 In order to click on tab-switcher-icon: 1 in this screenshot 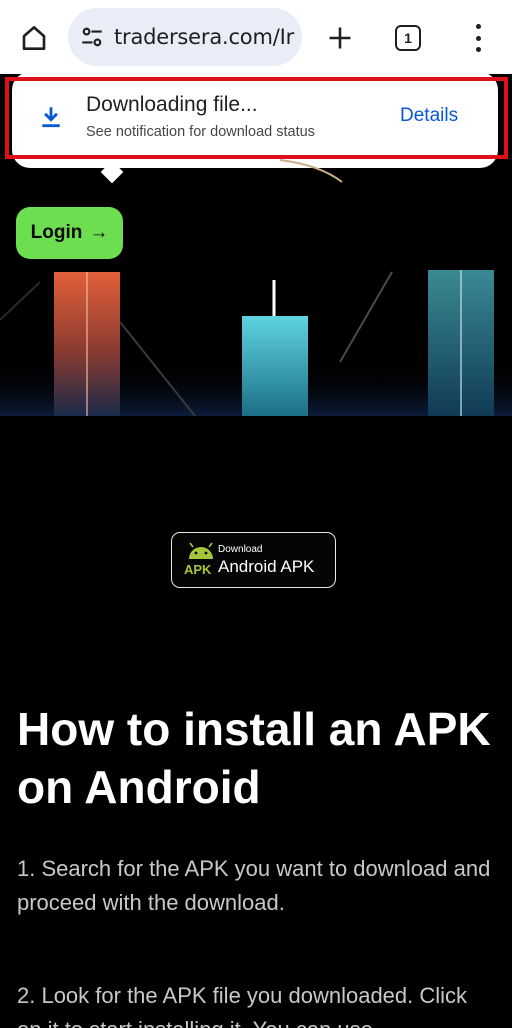, I will do `click(408, 38)`.